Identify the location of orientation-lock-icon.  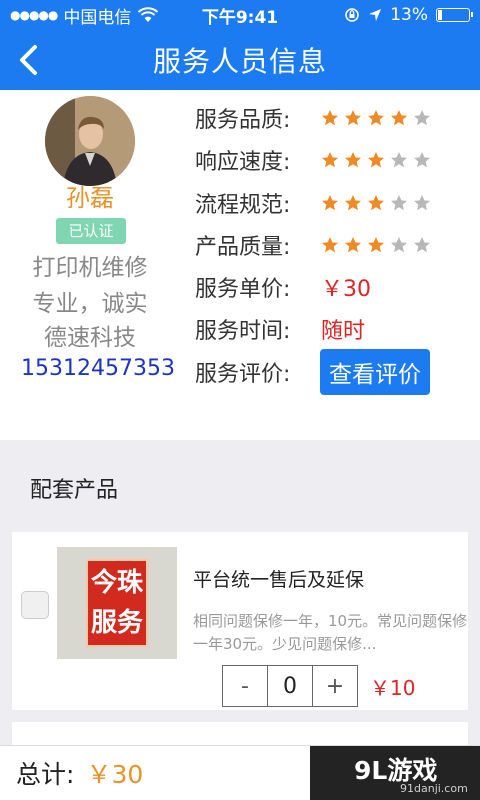
(352, 15).